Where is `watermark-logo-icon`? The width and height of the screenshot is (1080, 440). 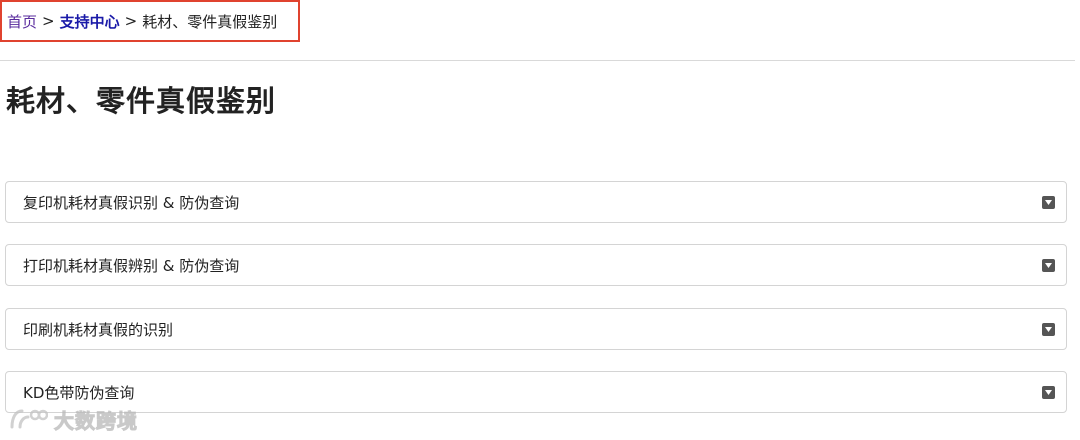
watermark-logo-icon is located at coordinates (29, 419).